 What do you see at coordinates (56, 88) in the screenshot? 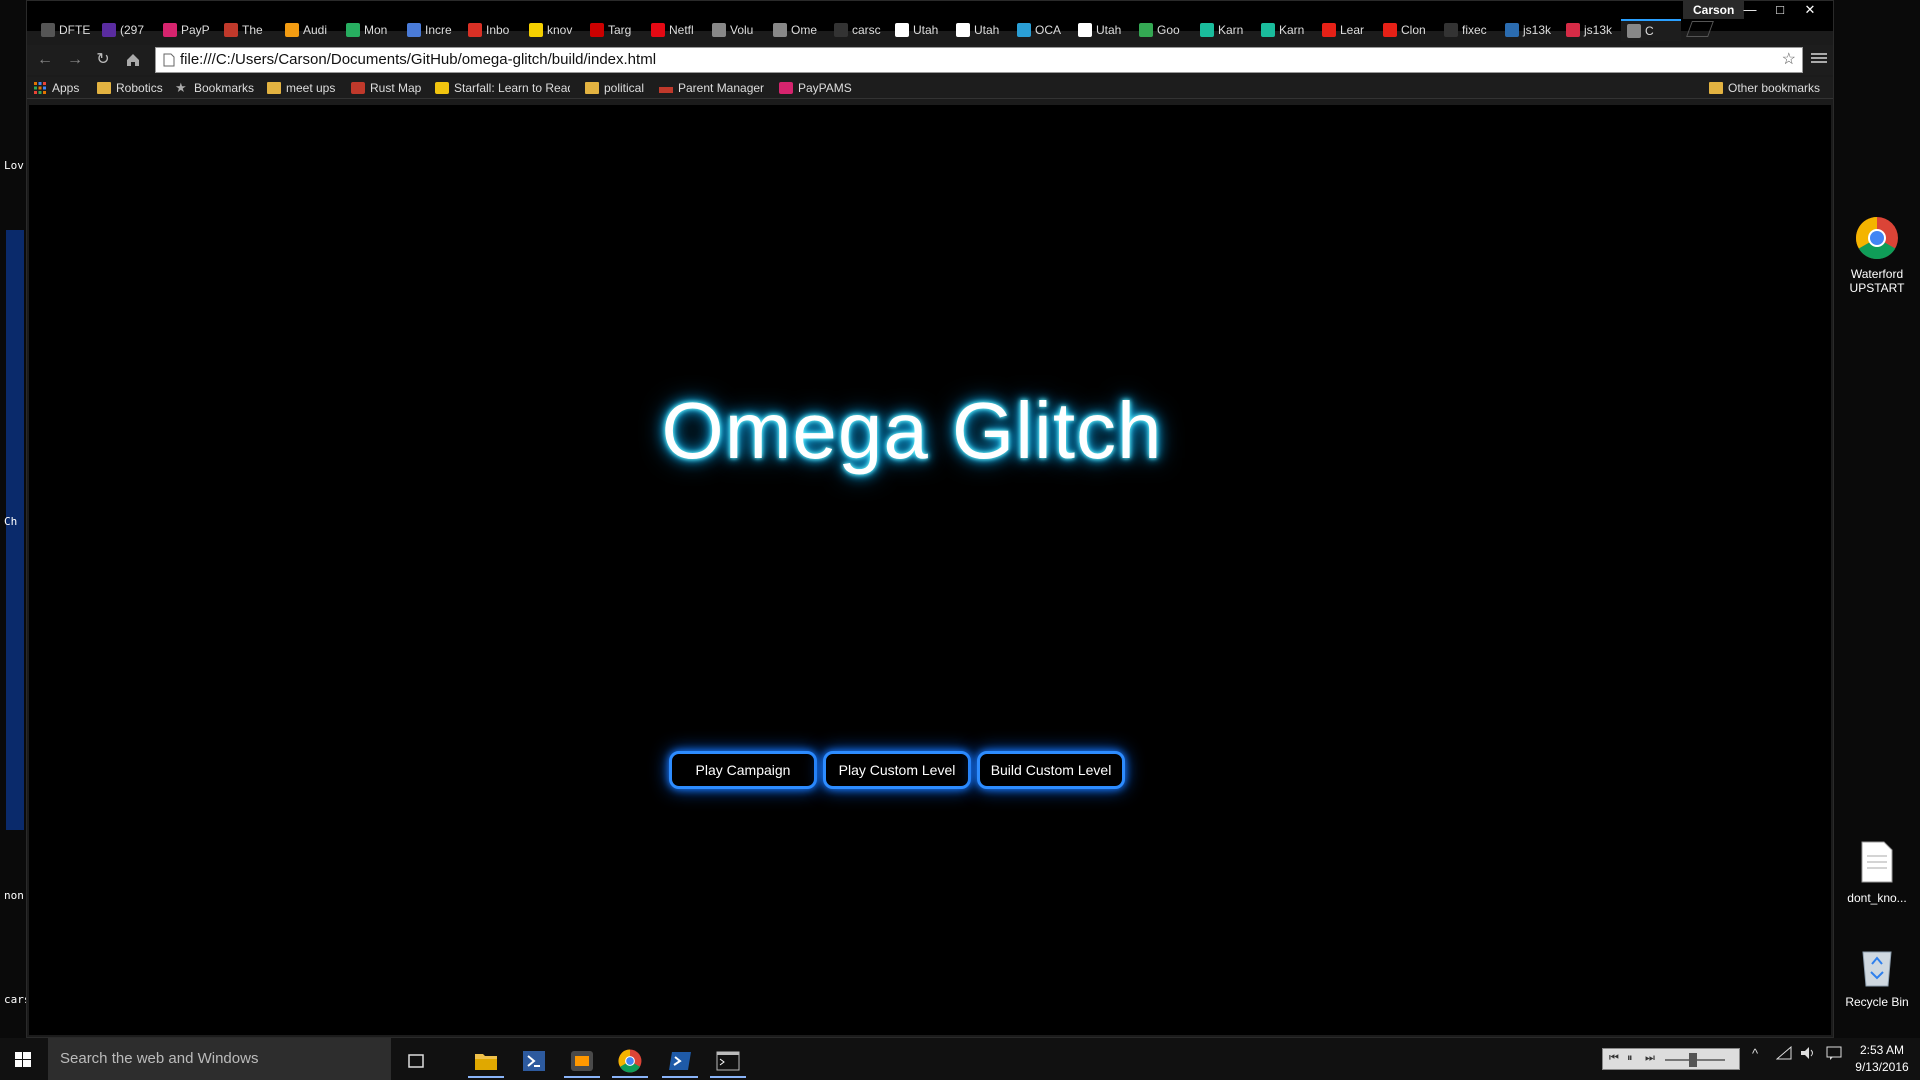
I see `bookmark-apps: Apps` at bounding box center [56, 88].